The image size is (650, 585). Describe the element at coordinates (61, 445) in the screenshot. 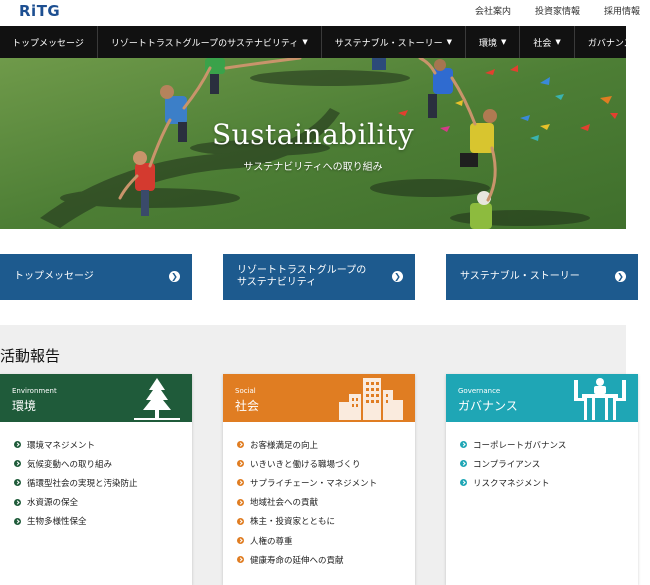

I see `list-item-label: 環境マネジメント` at that location.